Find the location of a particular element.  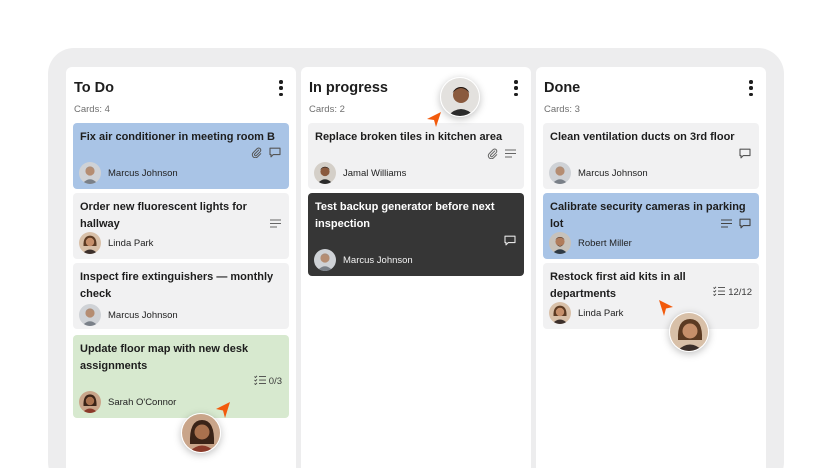

assignee: Sarah O'Connor is located at coordinates (127, 402).